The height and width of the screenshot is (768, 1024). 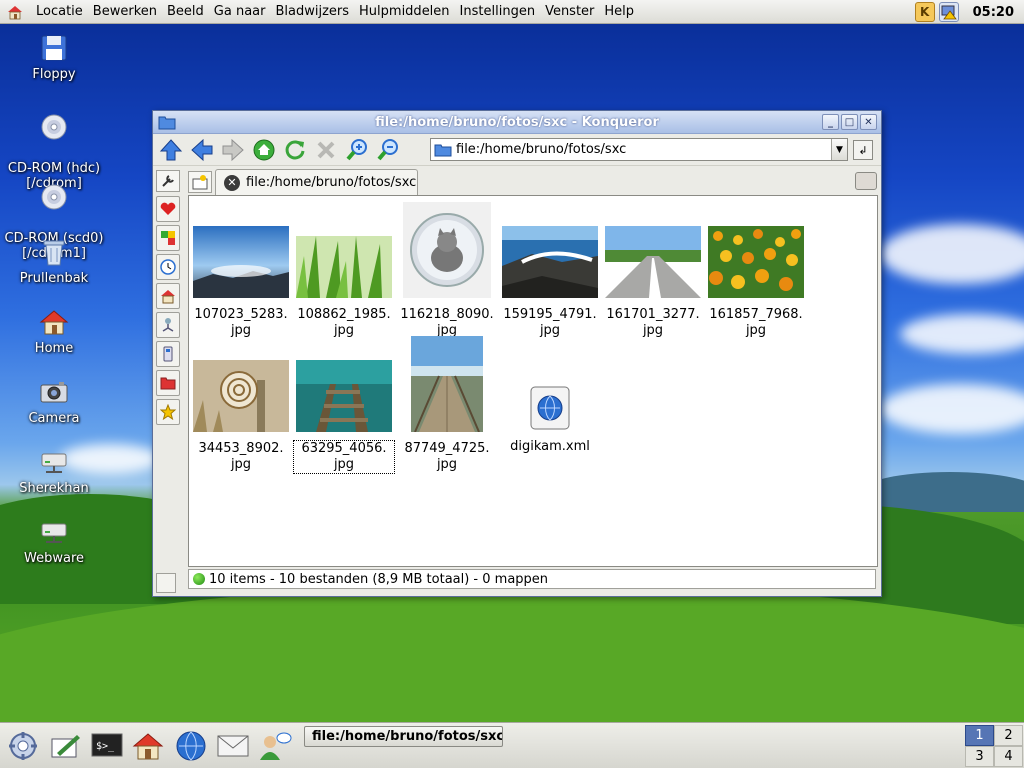 What do you see at coordinates (550, 282) in the screenshot?
I see `file-item: 159195_4791. jpg` at bounding box center [550, 282].